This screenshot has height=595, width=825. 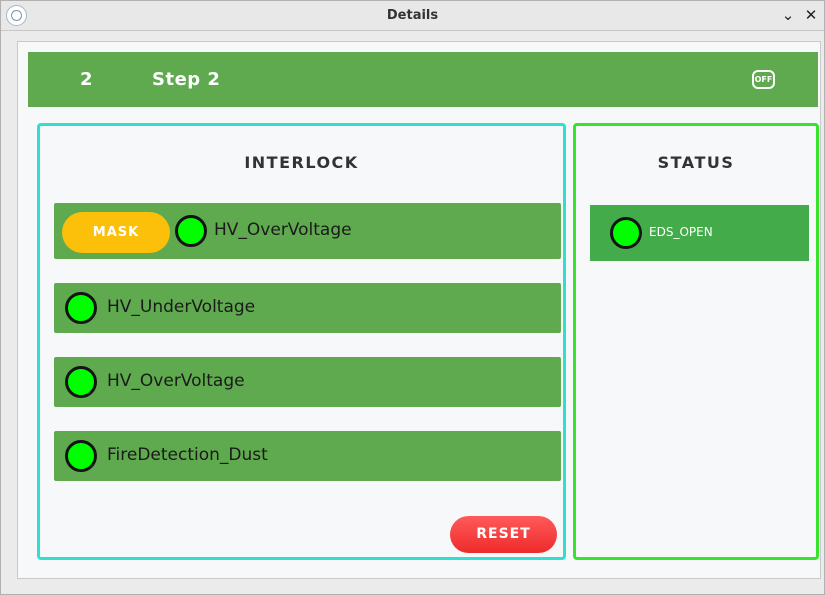 I want to click on step-name: Step 2, so click(x=186, y=79).